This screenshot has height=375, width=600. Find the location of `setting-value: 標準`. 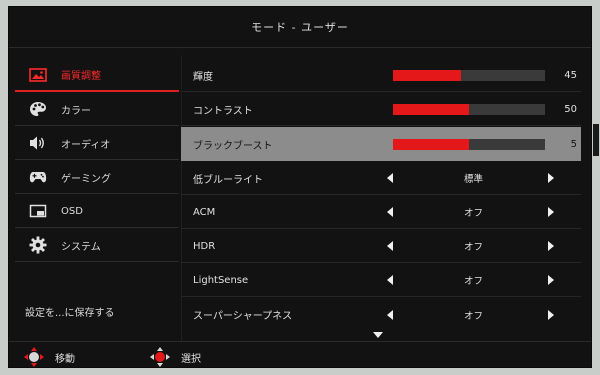

setting-value: 標準 is located at coordinates (473, 179).